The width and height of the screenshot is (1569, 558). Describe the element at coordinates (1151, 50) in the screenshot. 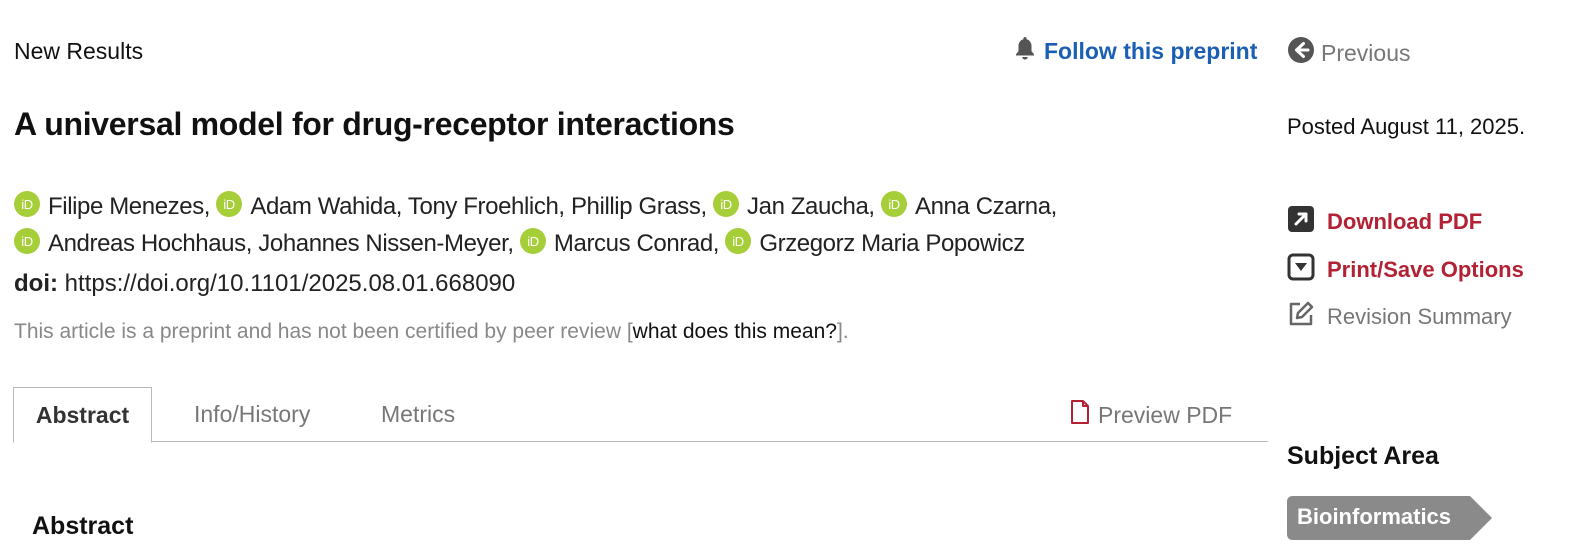

I see `follow-label: Follow this preprint` at that location.